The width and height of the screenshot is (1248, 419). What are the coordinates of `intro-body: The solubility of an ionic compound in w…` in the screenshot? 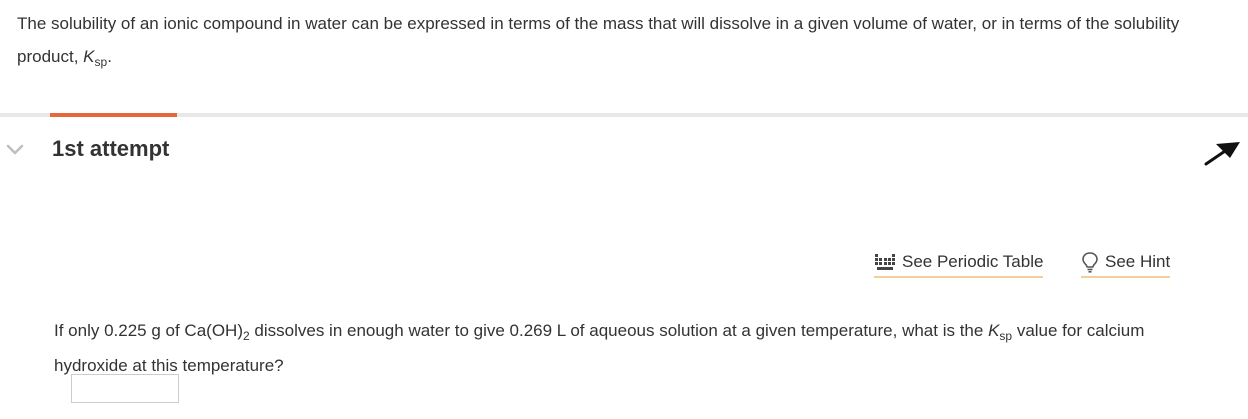 It's located at (598, 40).